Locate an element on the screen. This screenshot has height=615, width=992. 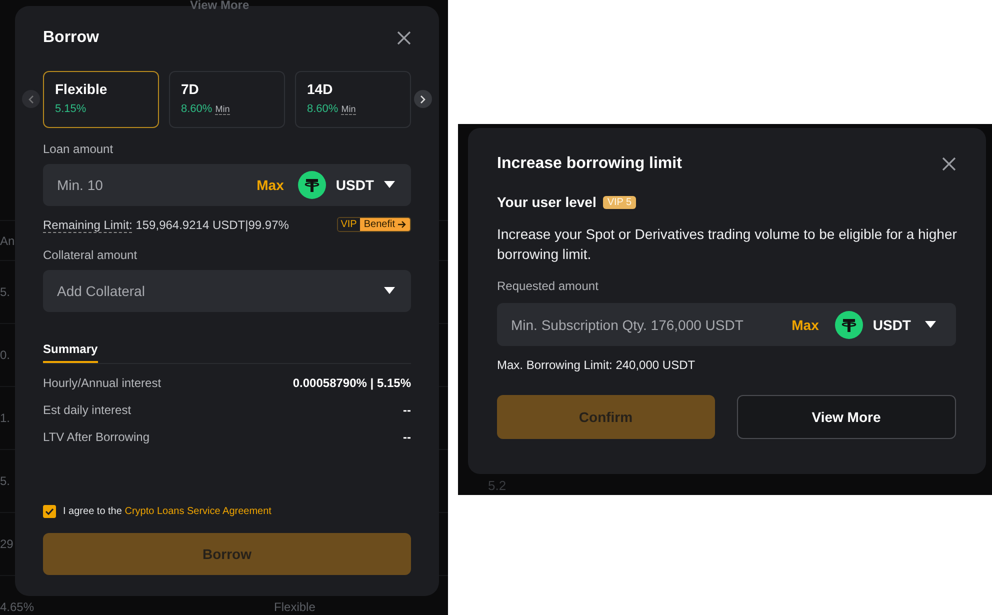
dialog-title: Increase borrowing limit is located at coordinates (589, 164).